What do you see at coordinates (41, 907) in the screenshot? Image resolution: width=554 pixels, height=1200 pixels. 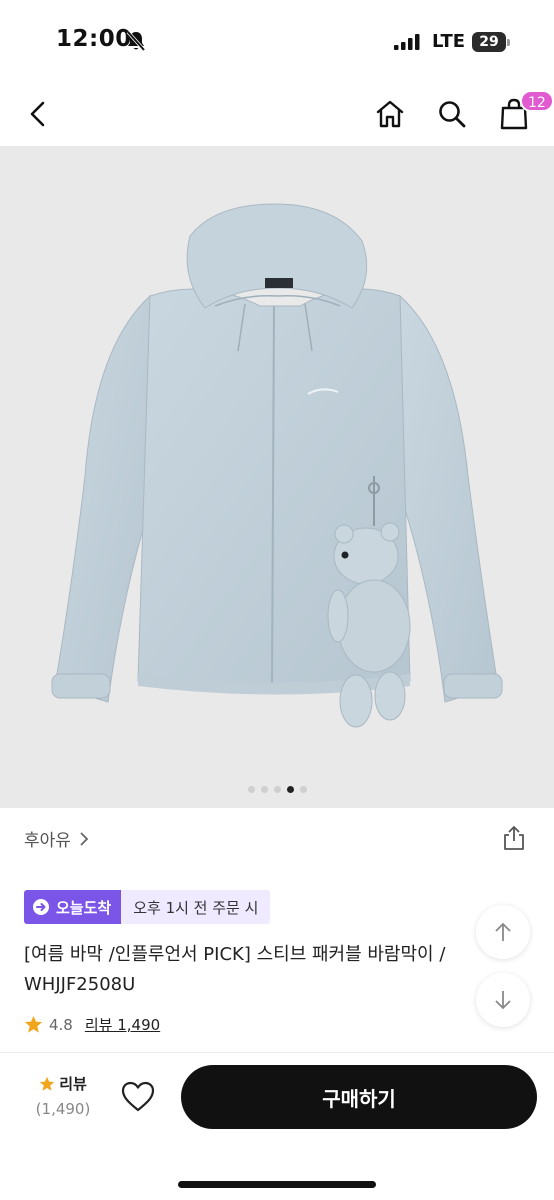 I see `arrow-circle-icon` at bounding box center [41, 907].